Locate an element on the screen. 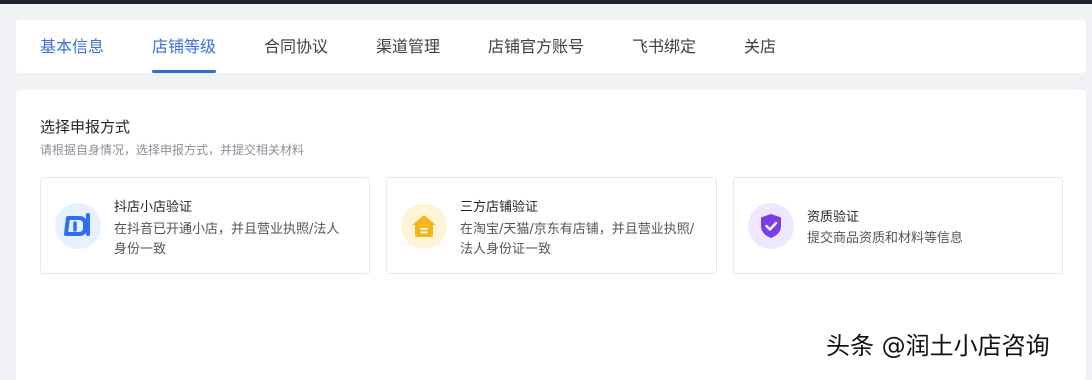  tab-official-account: 店铺官方账号 is located at coordinates (536, 46).